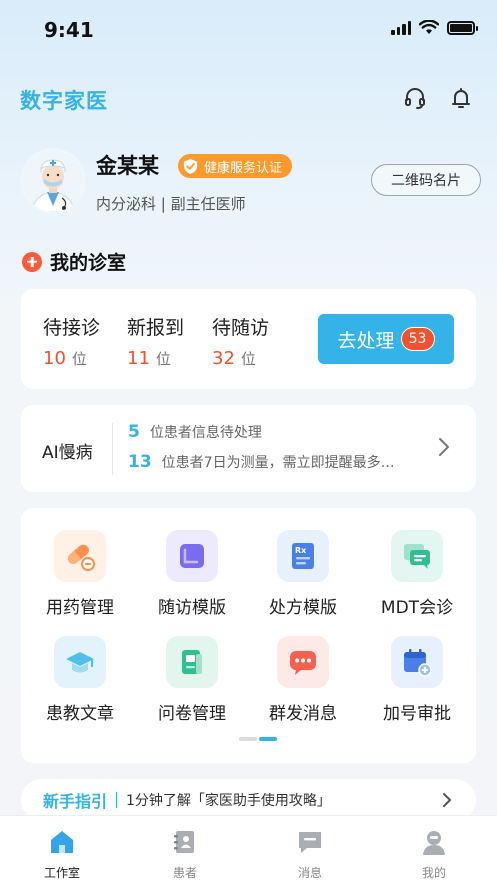  What do you see at coordinates (156, 328) in the screenshot?
I see `stat-label: 新报到` at bounding box center [156, 328].